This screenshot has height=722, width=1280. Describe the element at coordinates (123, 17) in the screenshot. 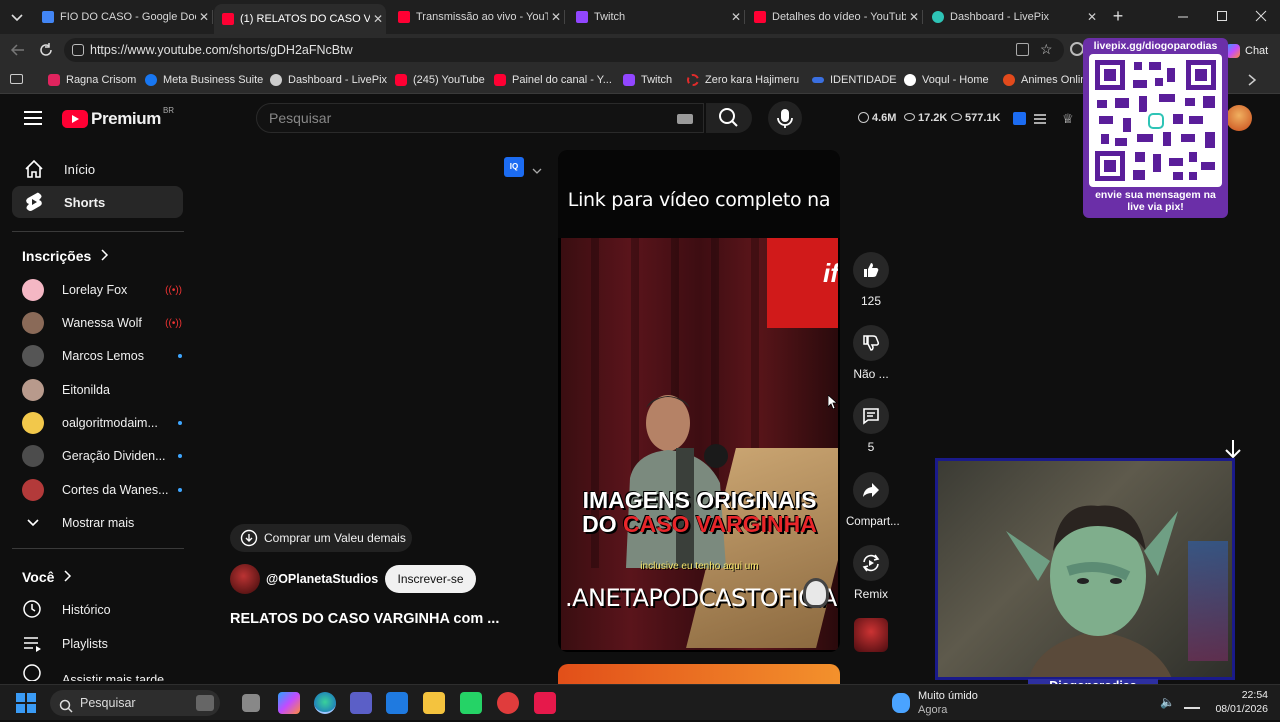

I see `tab-google-docs: FIO DO CASO - Google Docs ✕` at that location.